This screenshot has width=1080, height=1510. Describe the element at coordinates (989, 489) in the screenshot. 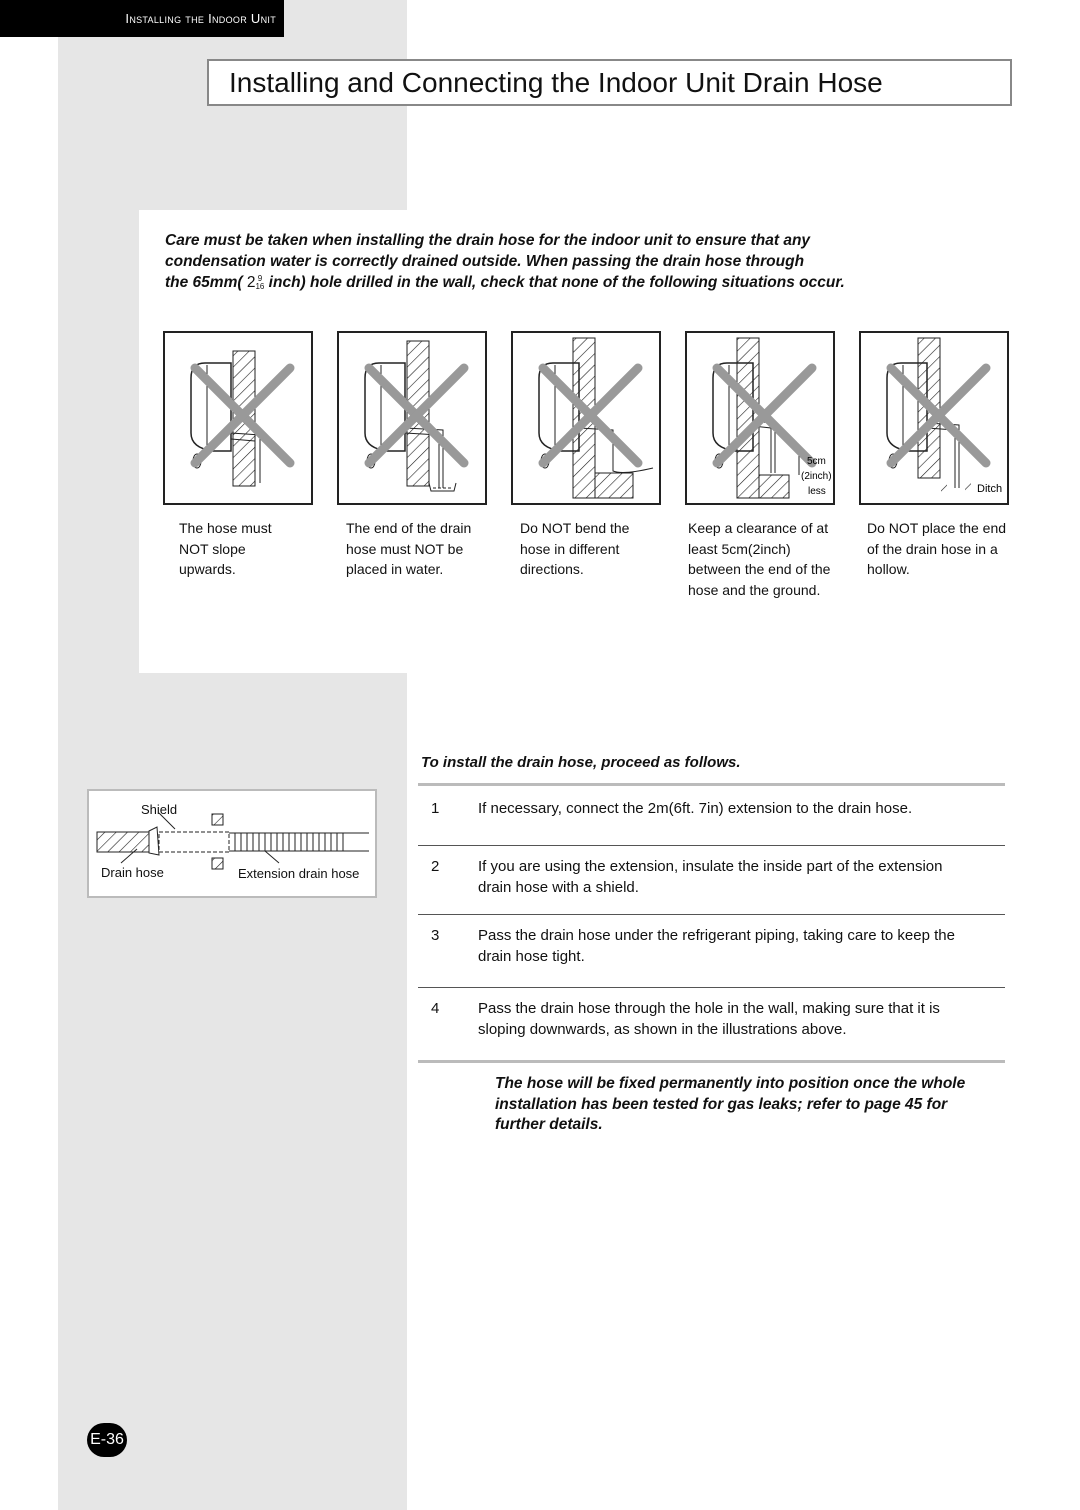

I see `label-ditch: Ditch` at that location.